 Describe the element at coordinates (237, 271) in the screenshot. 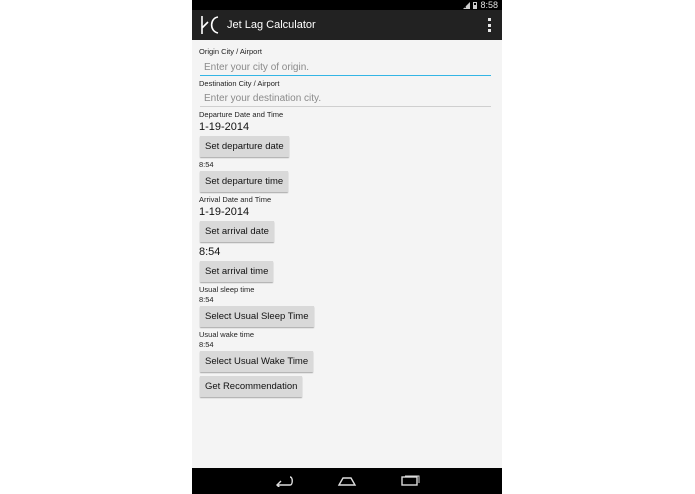

I see `set-arrival-time-button: Set arrival time` at that location.